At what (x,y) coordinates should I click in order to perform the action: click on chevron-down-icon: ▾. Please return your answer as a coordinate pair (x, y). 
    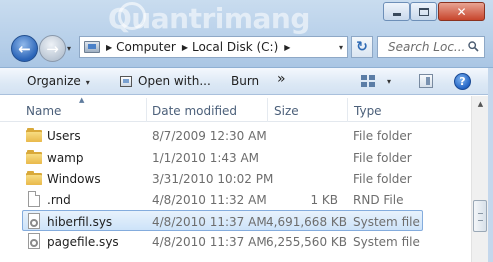
    Looking at the image, I should click on (87, 82).